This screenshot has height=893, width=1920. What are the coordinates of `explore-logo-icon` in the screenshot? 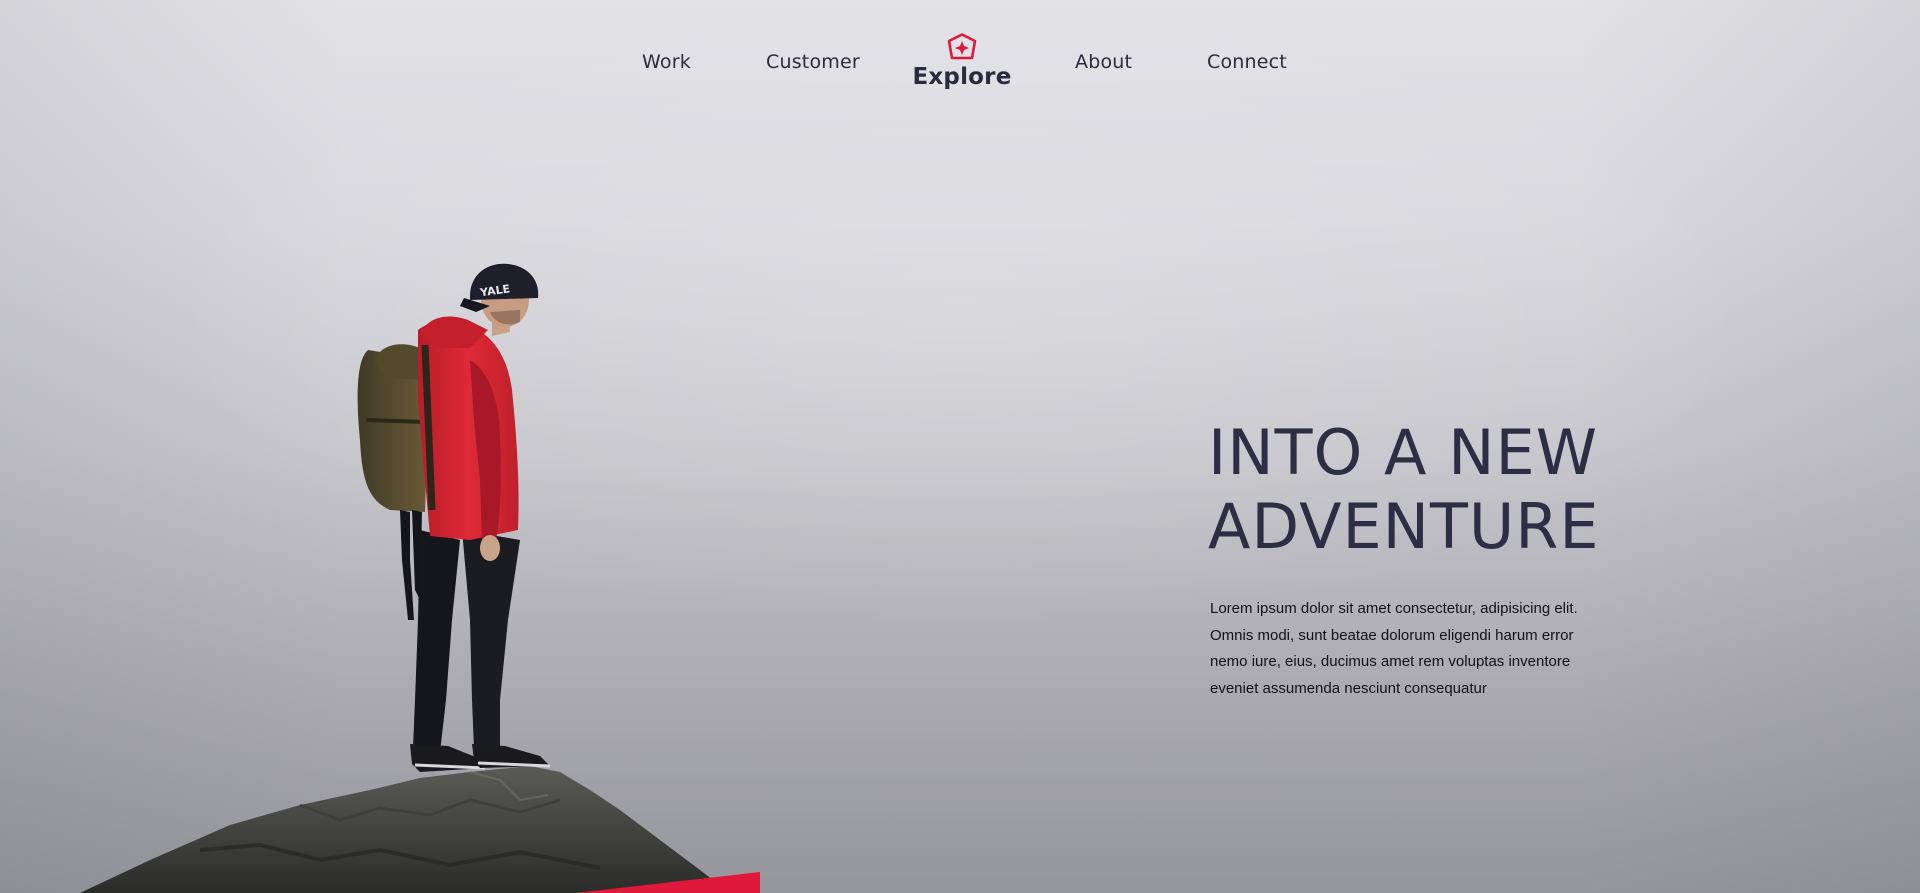 It's located at (962, 46).